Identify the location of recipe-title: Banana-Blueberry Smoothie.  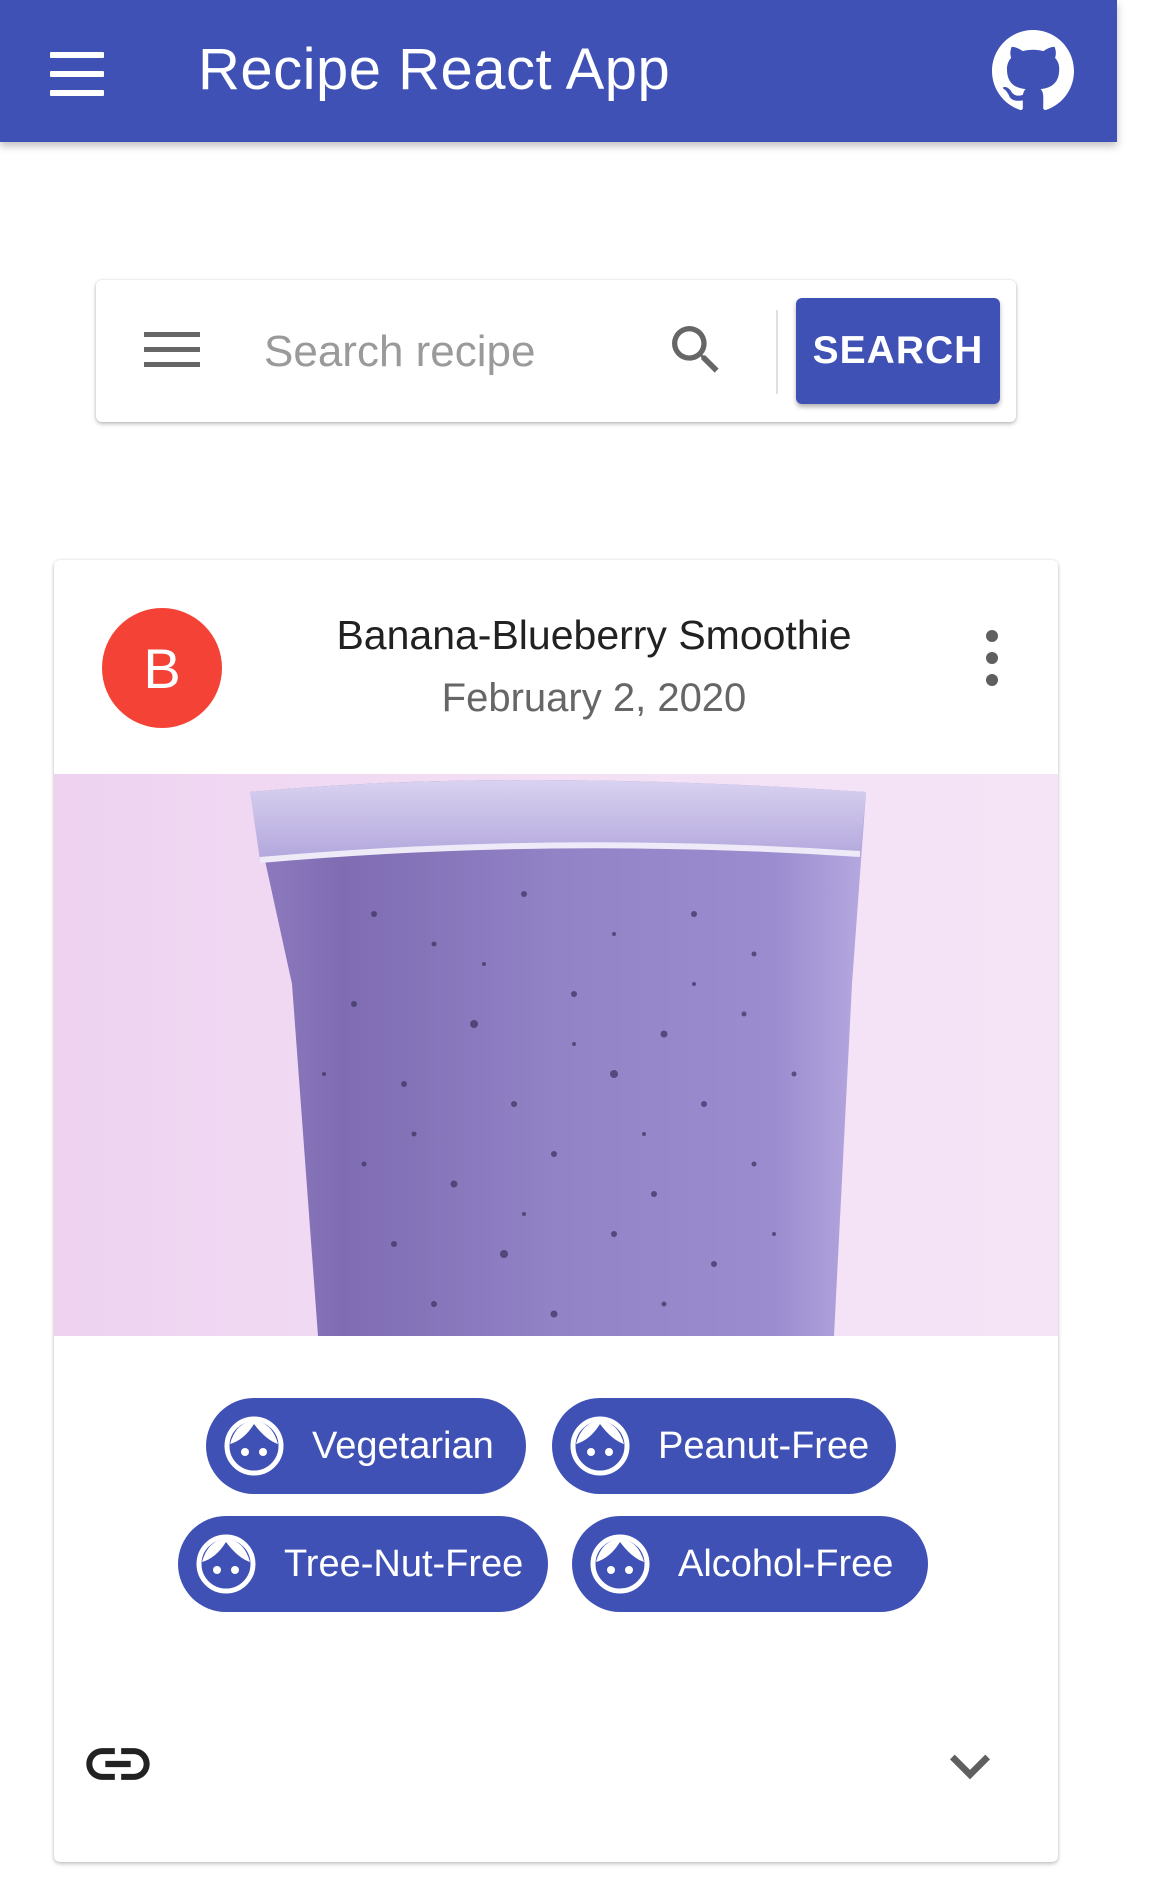
(594, 635).